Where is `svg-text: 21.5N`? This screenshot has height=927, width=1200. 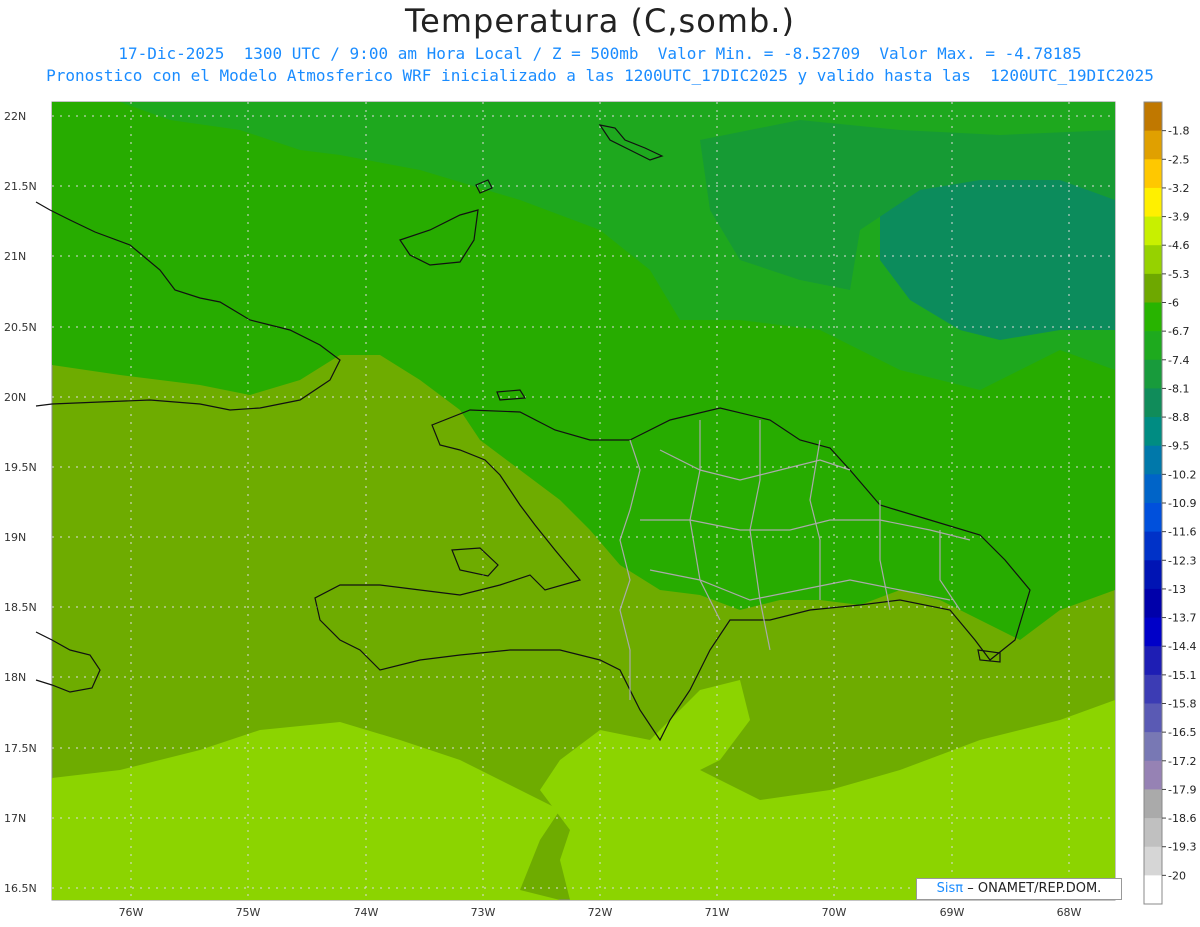 svg-text: 21.5N is located at coordinates (20, 186).